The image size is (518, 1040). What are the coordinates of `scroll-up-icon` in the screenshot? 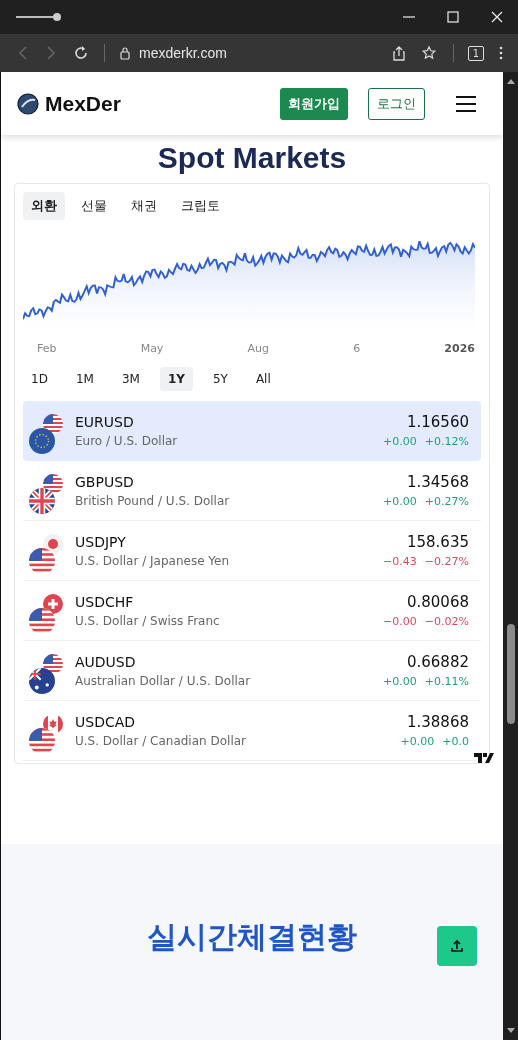 It's located at (510, 81).